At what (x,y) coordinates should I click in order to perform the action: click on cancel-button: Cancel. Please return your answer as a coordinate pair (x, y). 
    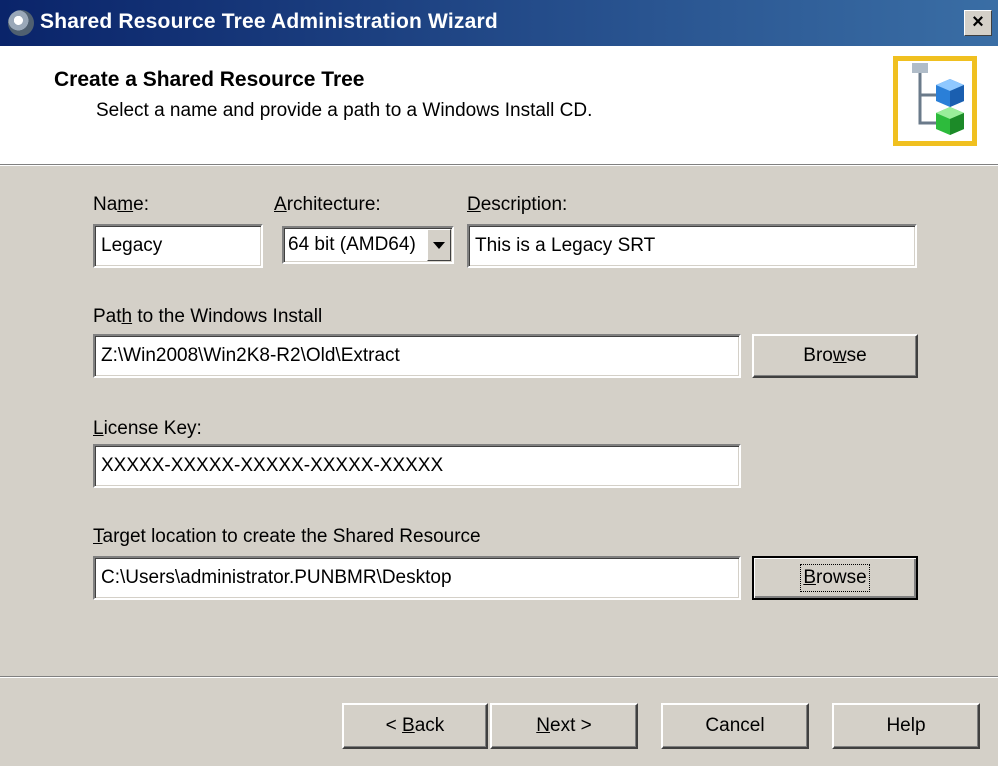
    Looking at the image, I should click on (735, 726).